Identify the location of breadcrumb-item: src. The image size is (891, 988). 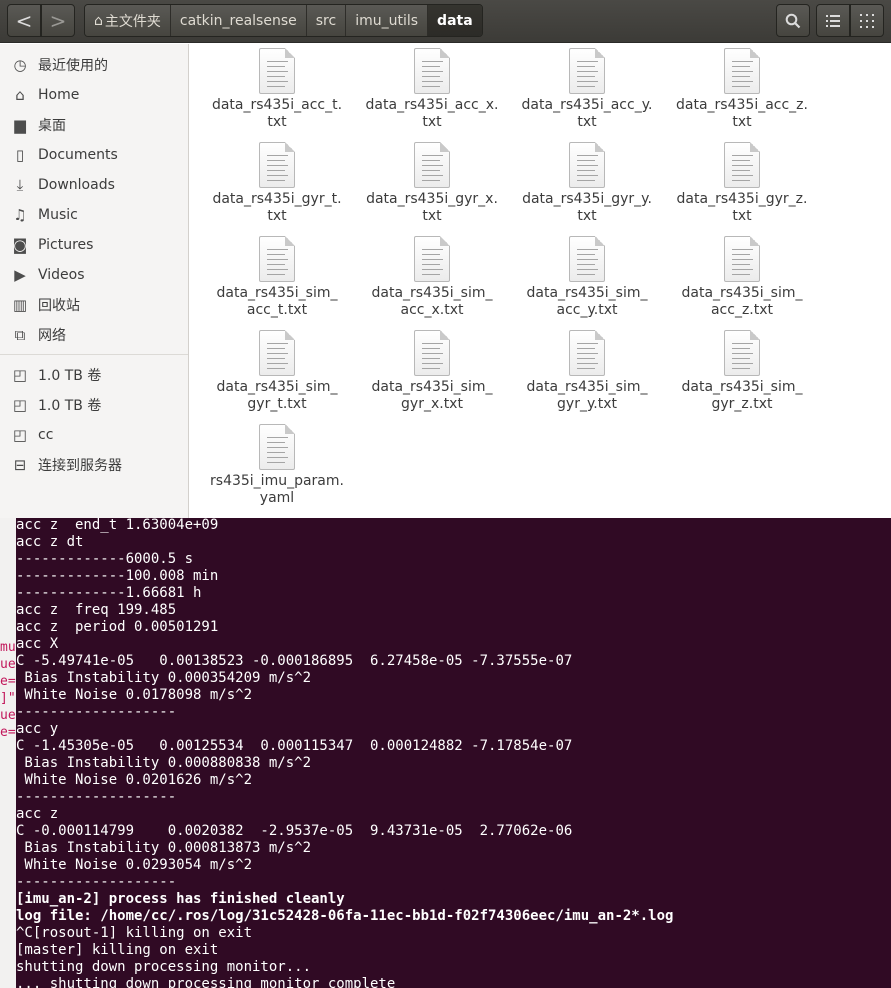
(326, 20).